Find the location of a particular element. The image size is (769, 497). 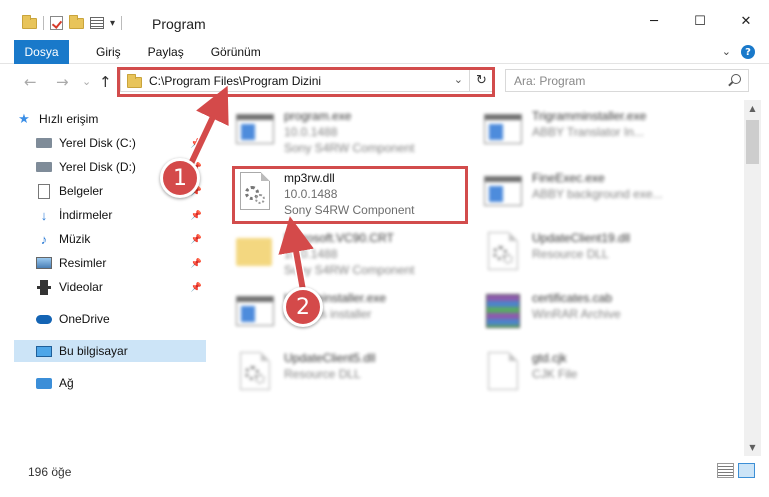

sidebar-item-label: İndirmeler is located at coordinates (86, 215).